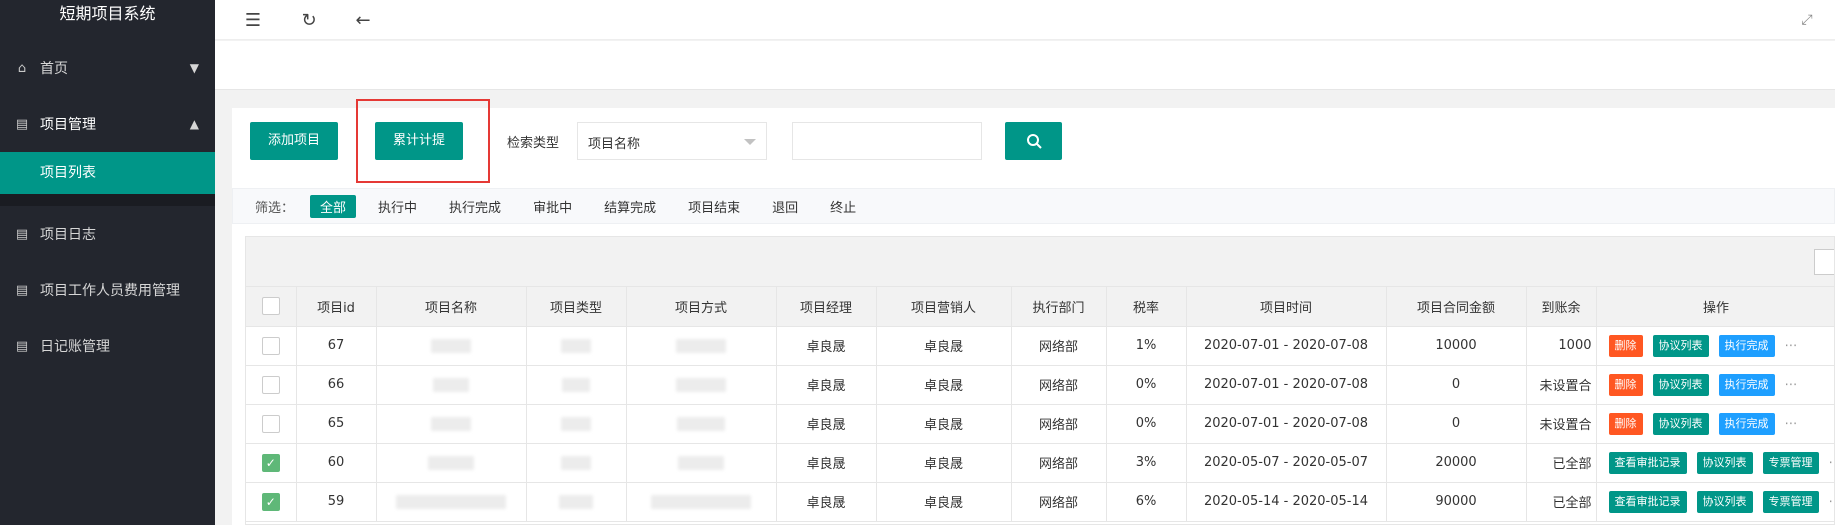  I want to click on sidebar-item-staff-cost: ▤ 项目工作人员费用管理, so click(107, 290).